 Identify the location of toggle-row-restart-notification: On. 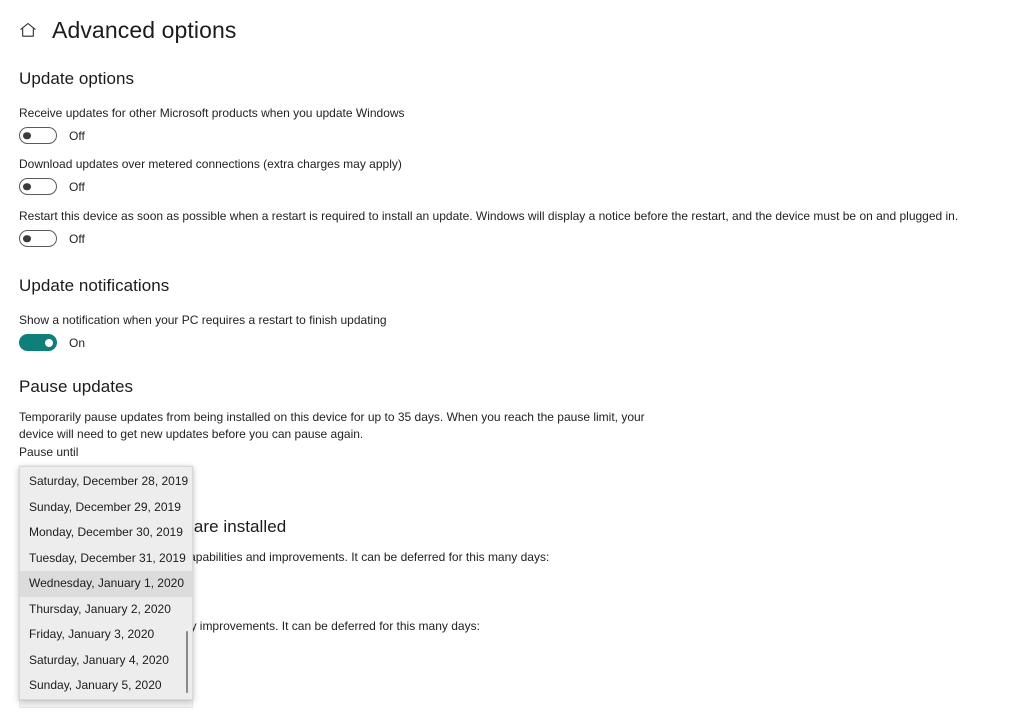
(52, 342).